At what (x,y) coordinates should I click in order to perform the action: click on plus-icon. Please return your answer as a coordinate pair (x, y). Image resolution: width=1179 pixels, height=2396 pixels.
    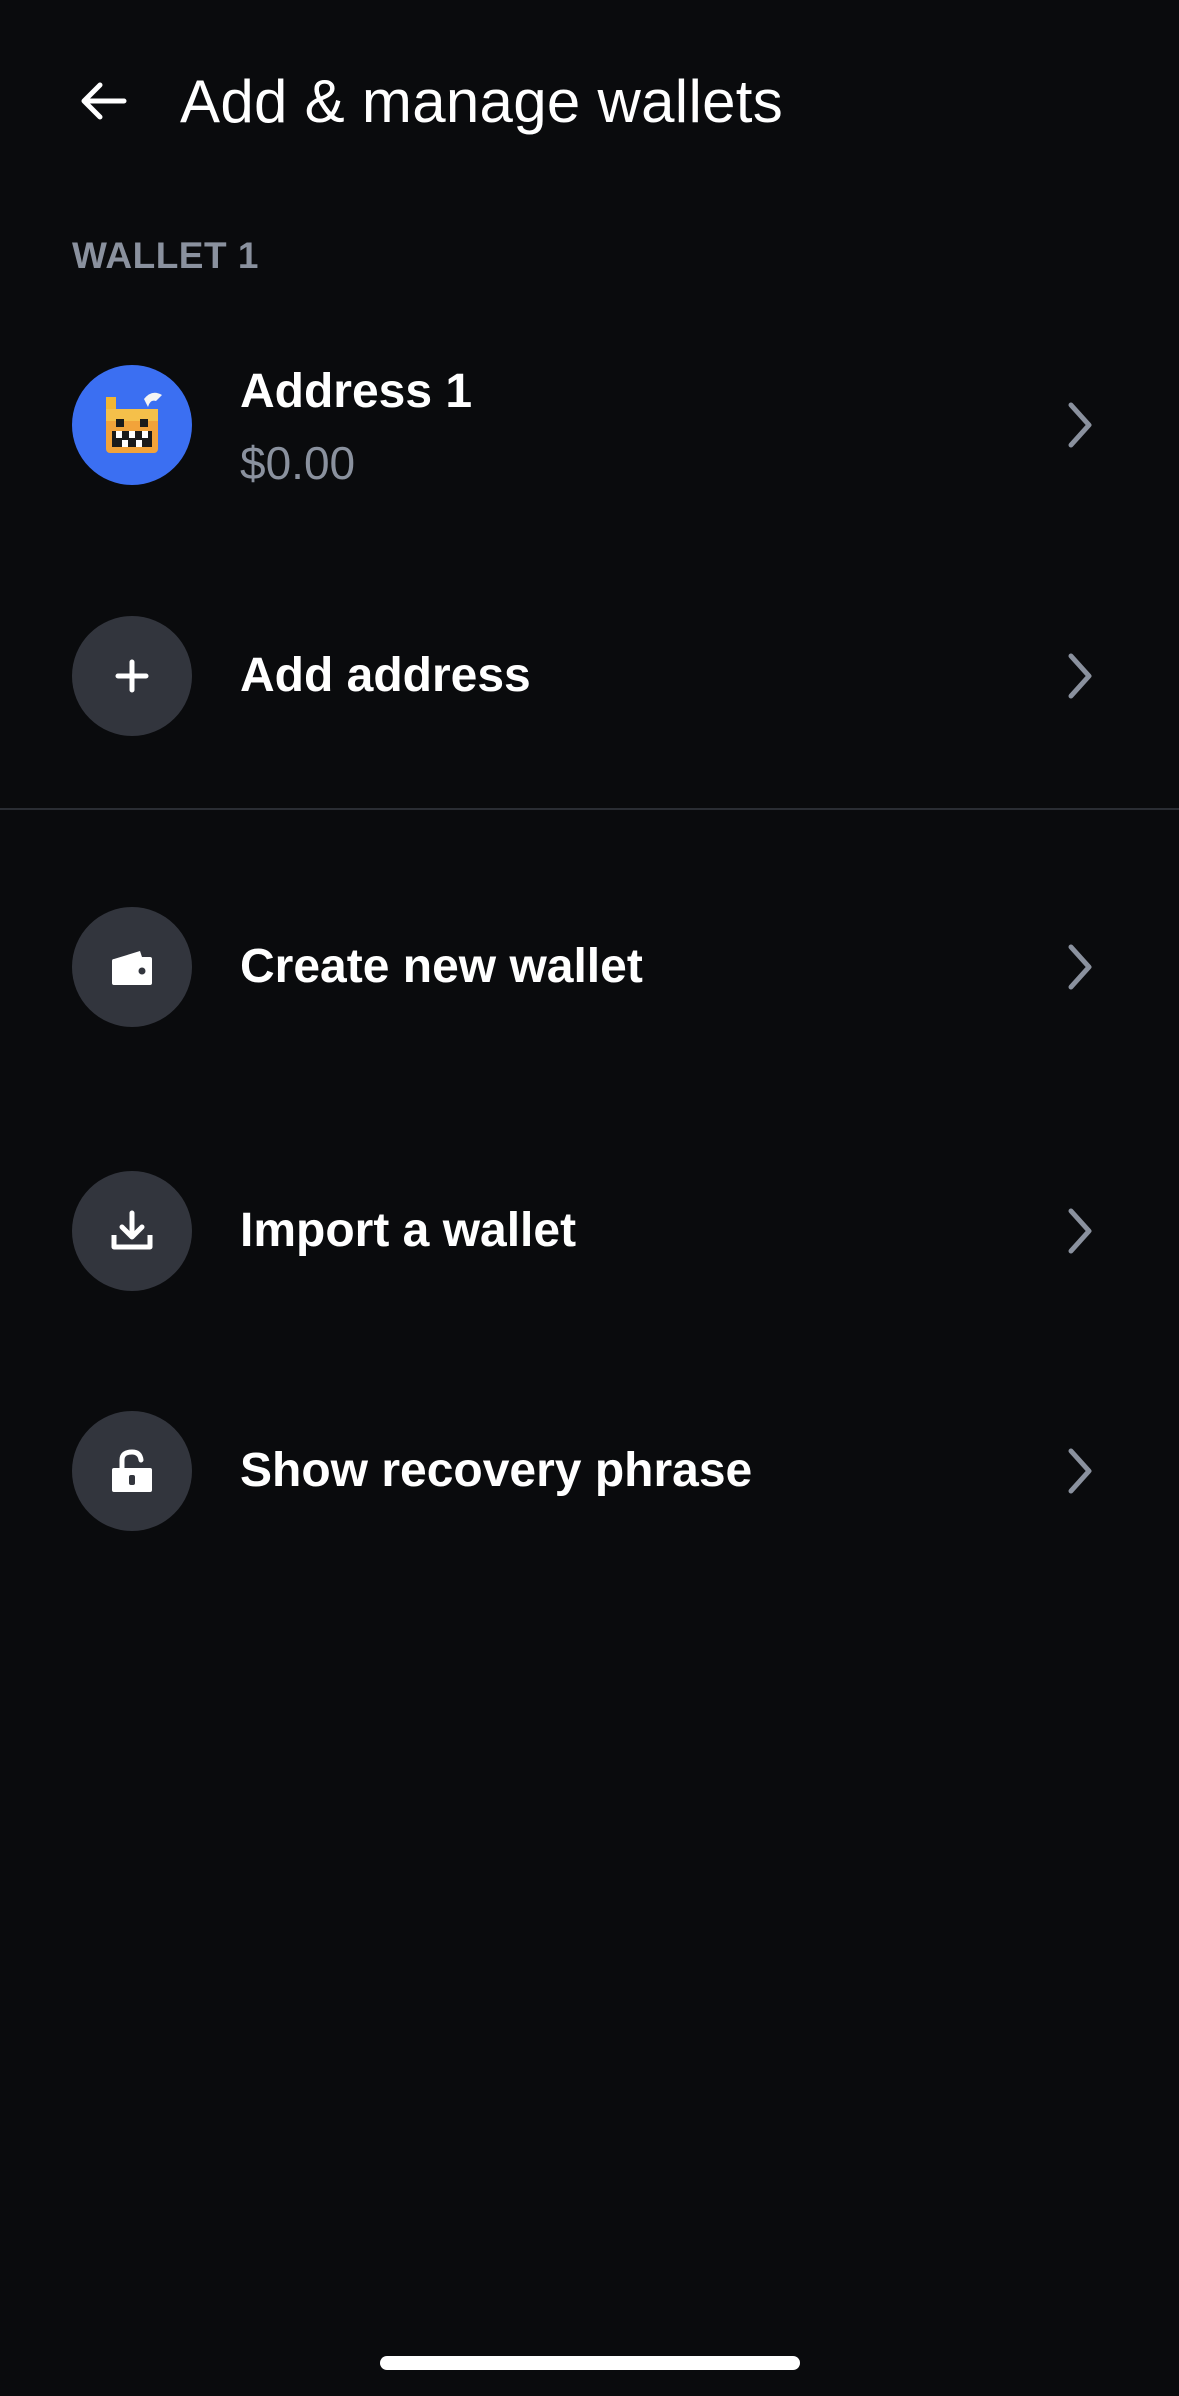
    Looking at the image, I should click on (132, 676).